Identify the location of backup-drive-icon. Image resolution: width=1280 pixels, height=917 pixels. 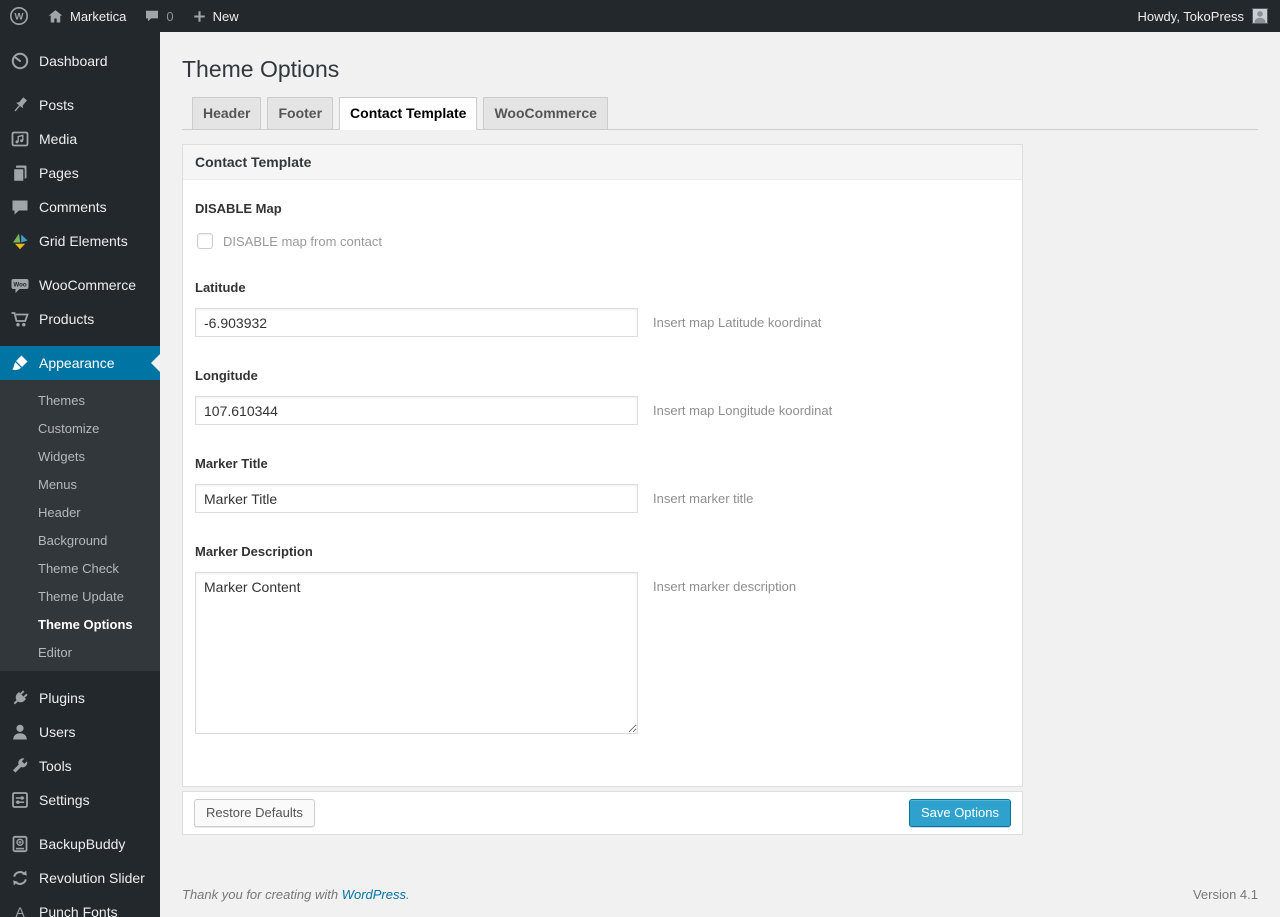
(20, 844).